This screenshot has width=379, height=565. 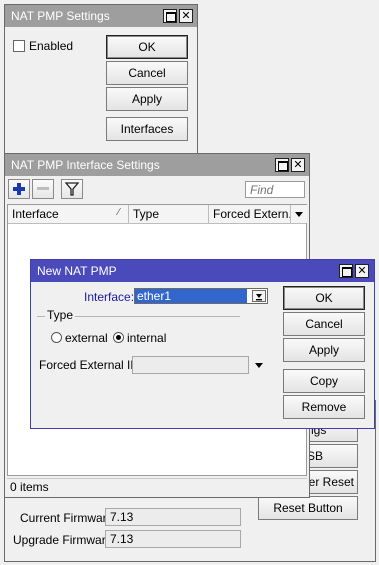 I want to click on sort-icon: ⁄, so click(x=119, y=212).